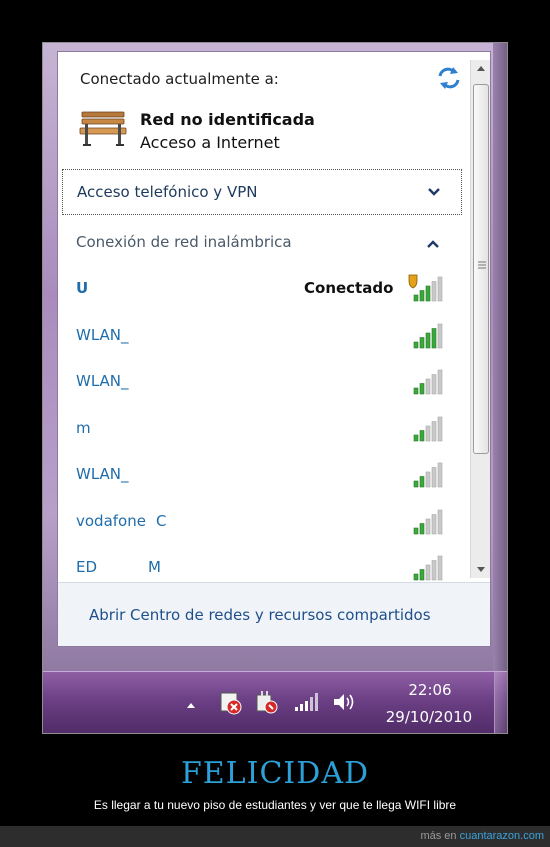 The image size is (550, 847). Describe the element at coordinates (433, 244) in the screenshot. I see `chevron-up-icon` at that location.